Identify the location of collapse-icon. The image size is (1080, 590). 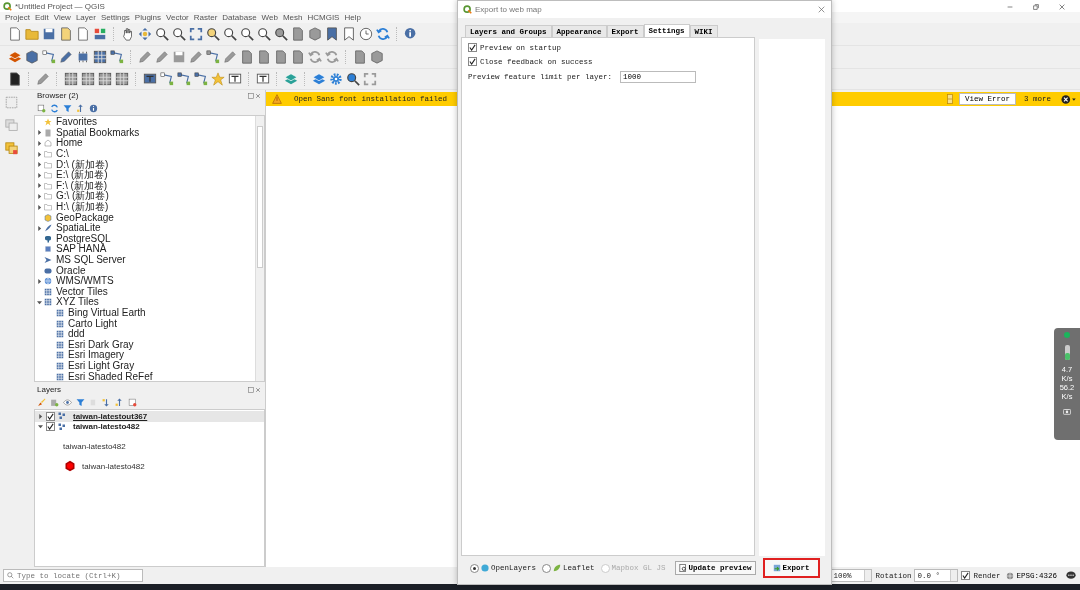
(80, 108).